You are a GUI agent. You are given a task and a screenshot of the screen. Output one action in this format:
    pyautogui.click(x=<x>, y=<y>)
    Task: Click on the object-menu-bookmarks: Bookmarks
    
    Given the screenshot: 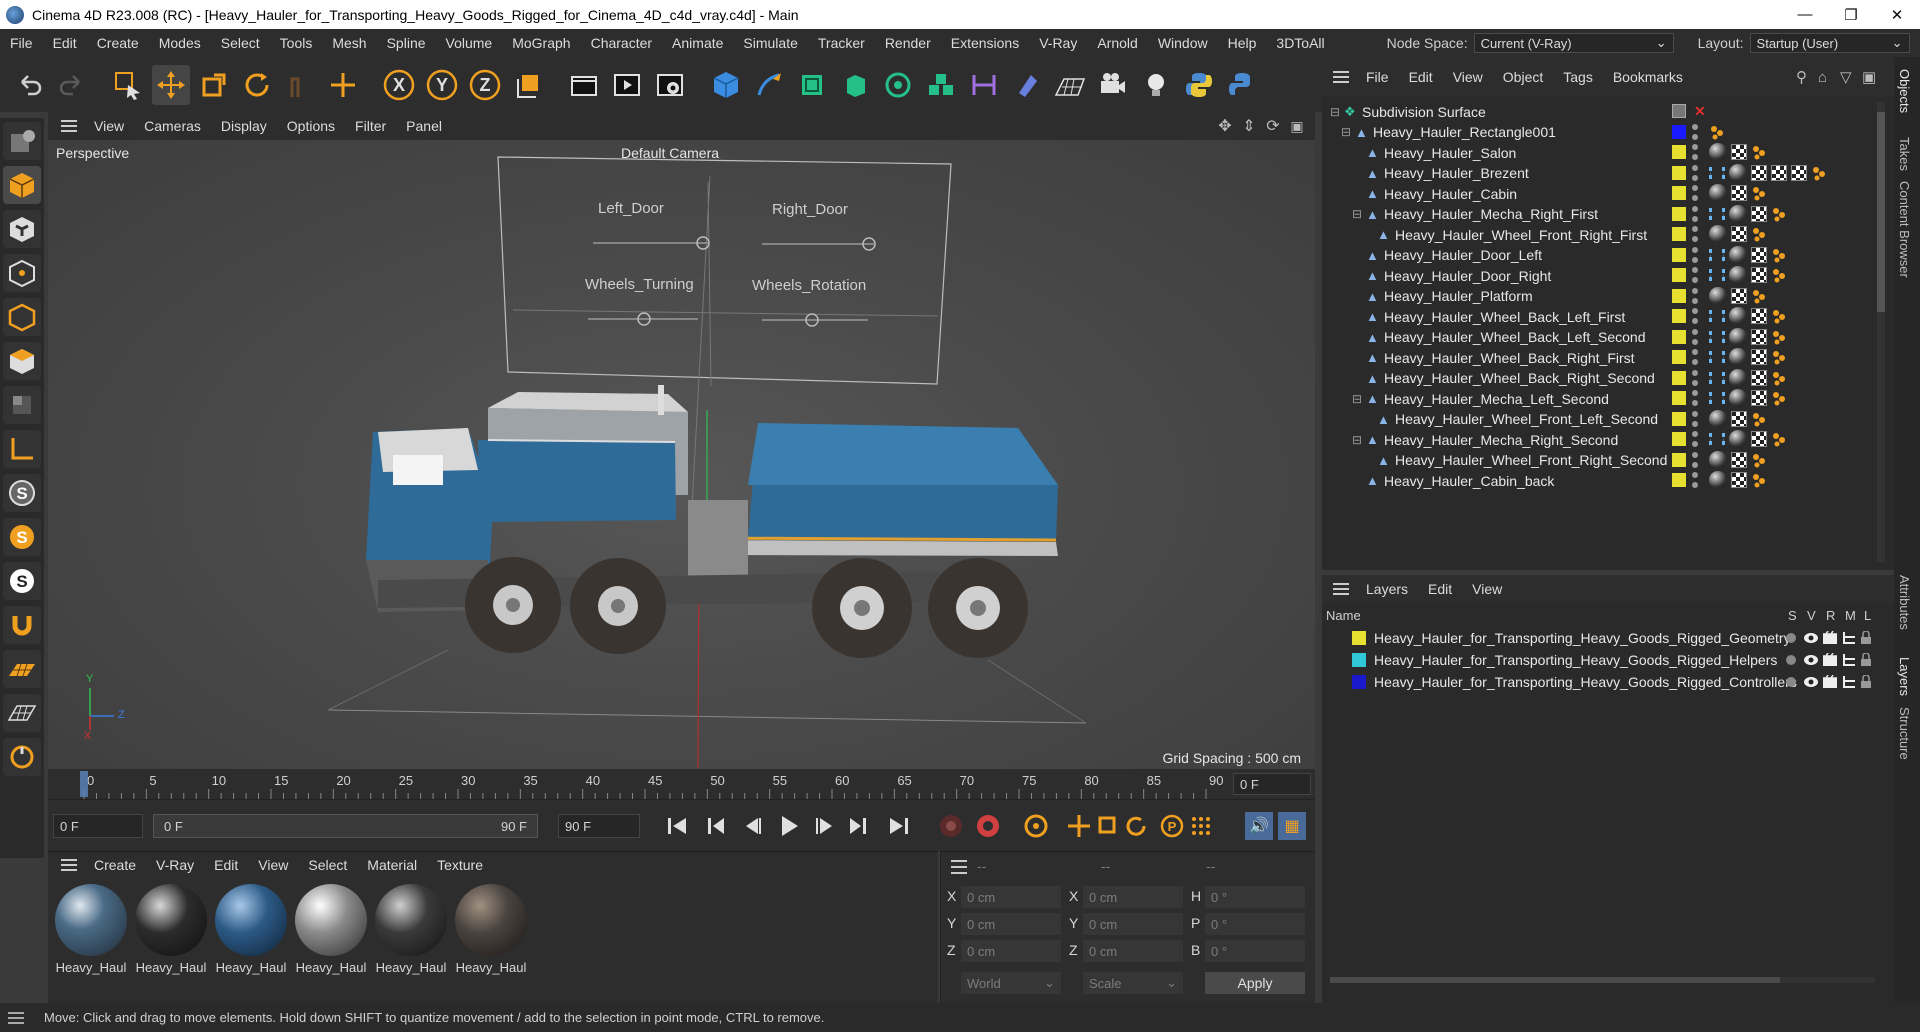 What is the action you would take?
    pyautogui.click(x=1648, y=77)
    